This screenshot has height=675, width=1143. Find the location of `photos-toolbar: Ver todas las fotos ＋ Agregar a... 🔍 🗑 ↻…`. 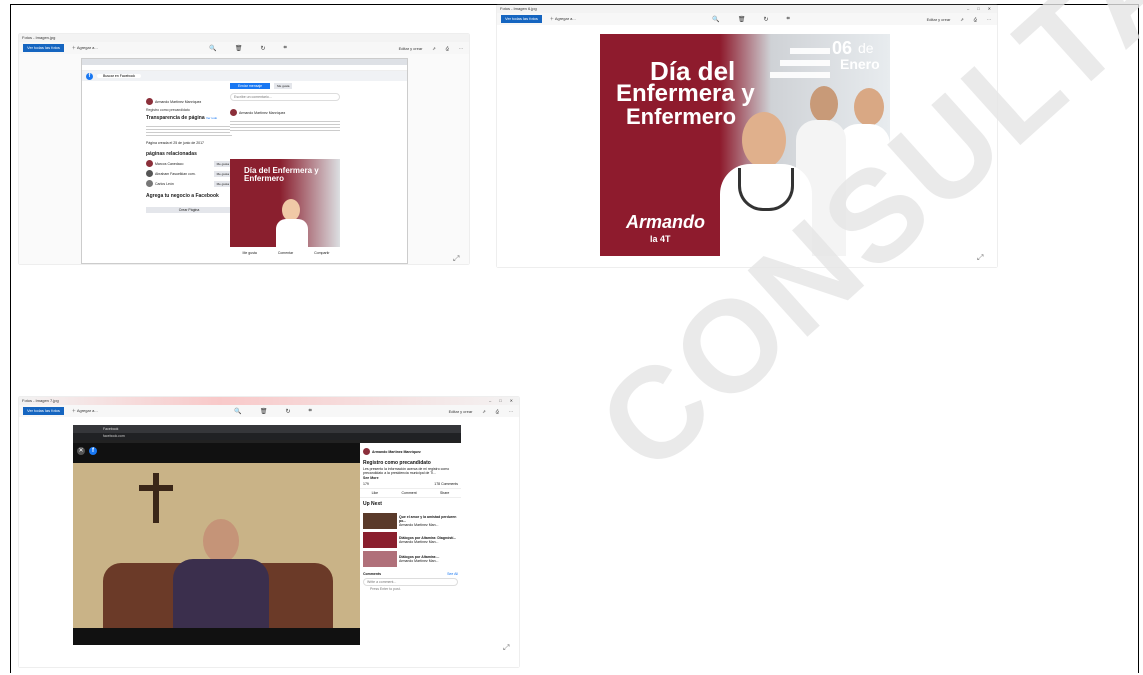

photos-toolbar: Ver todas las fotos ＋ Agregar a... 🔍 🗑 ↻… is located at coordinates (244, 48).